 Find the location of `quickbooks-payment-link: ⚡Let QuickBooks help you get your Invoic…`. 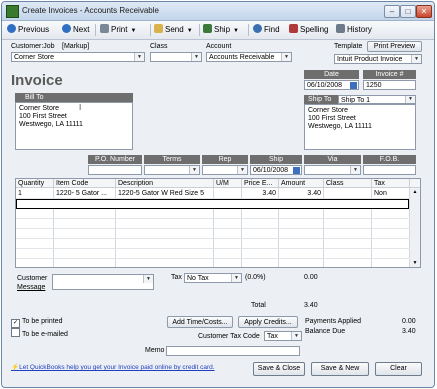

quickbooks-payment-link: ⚡Let QuickBooks help you get your Invoic… is located at coordinates (113, 367).